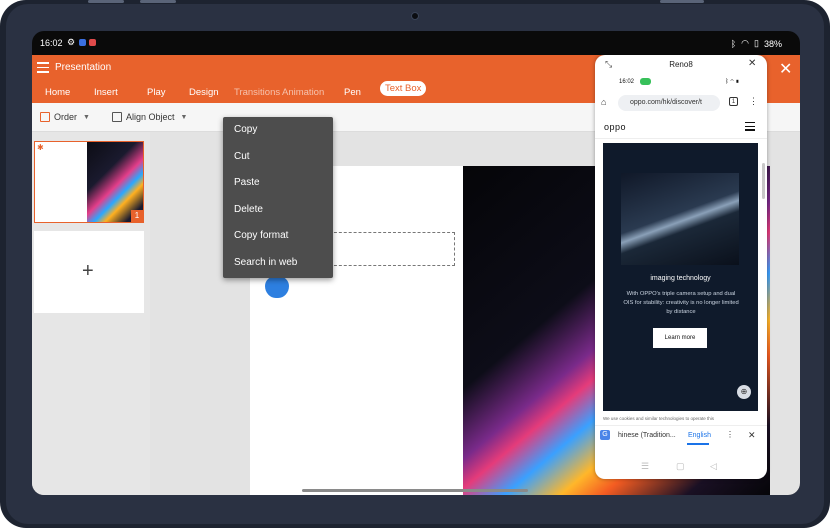  I want to click on menu-icon, so click(43, 67).